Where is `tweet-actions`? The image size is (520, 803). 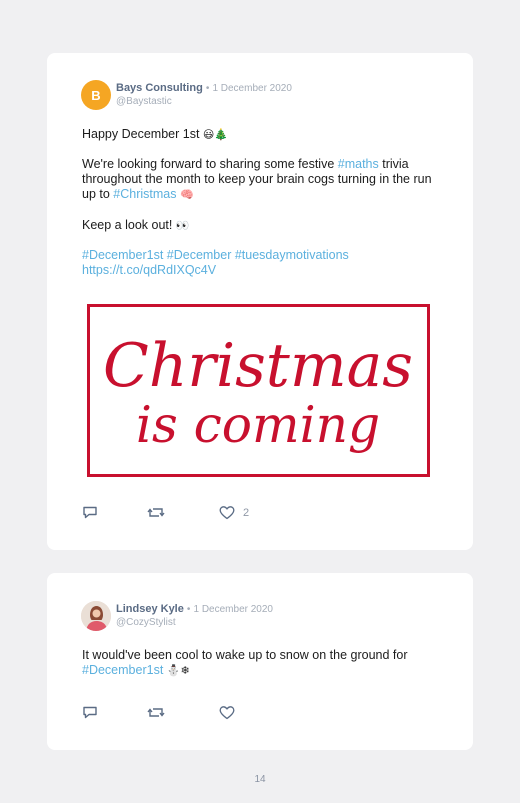 tweet-actions is located at coordinates (182, 714).